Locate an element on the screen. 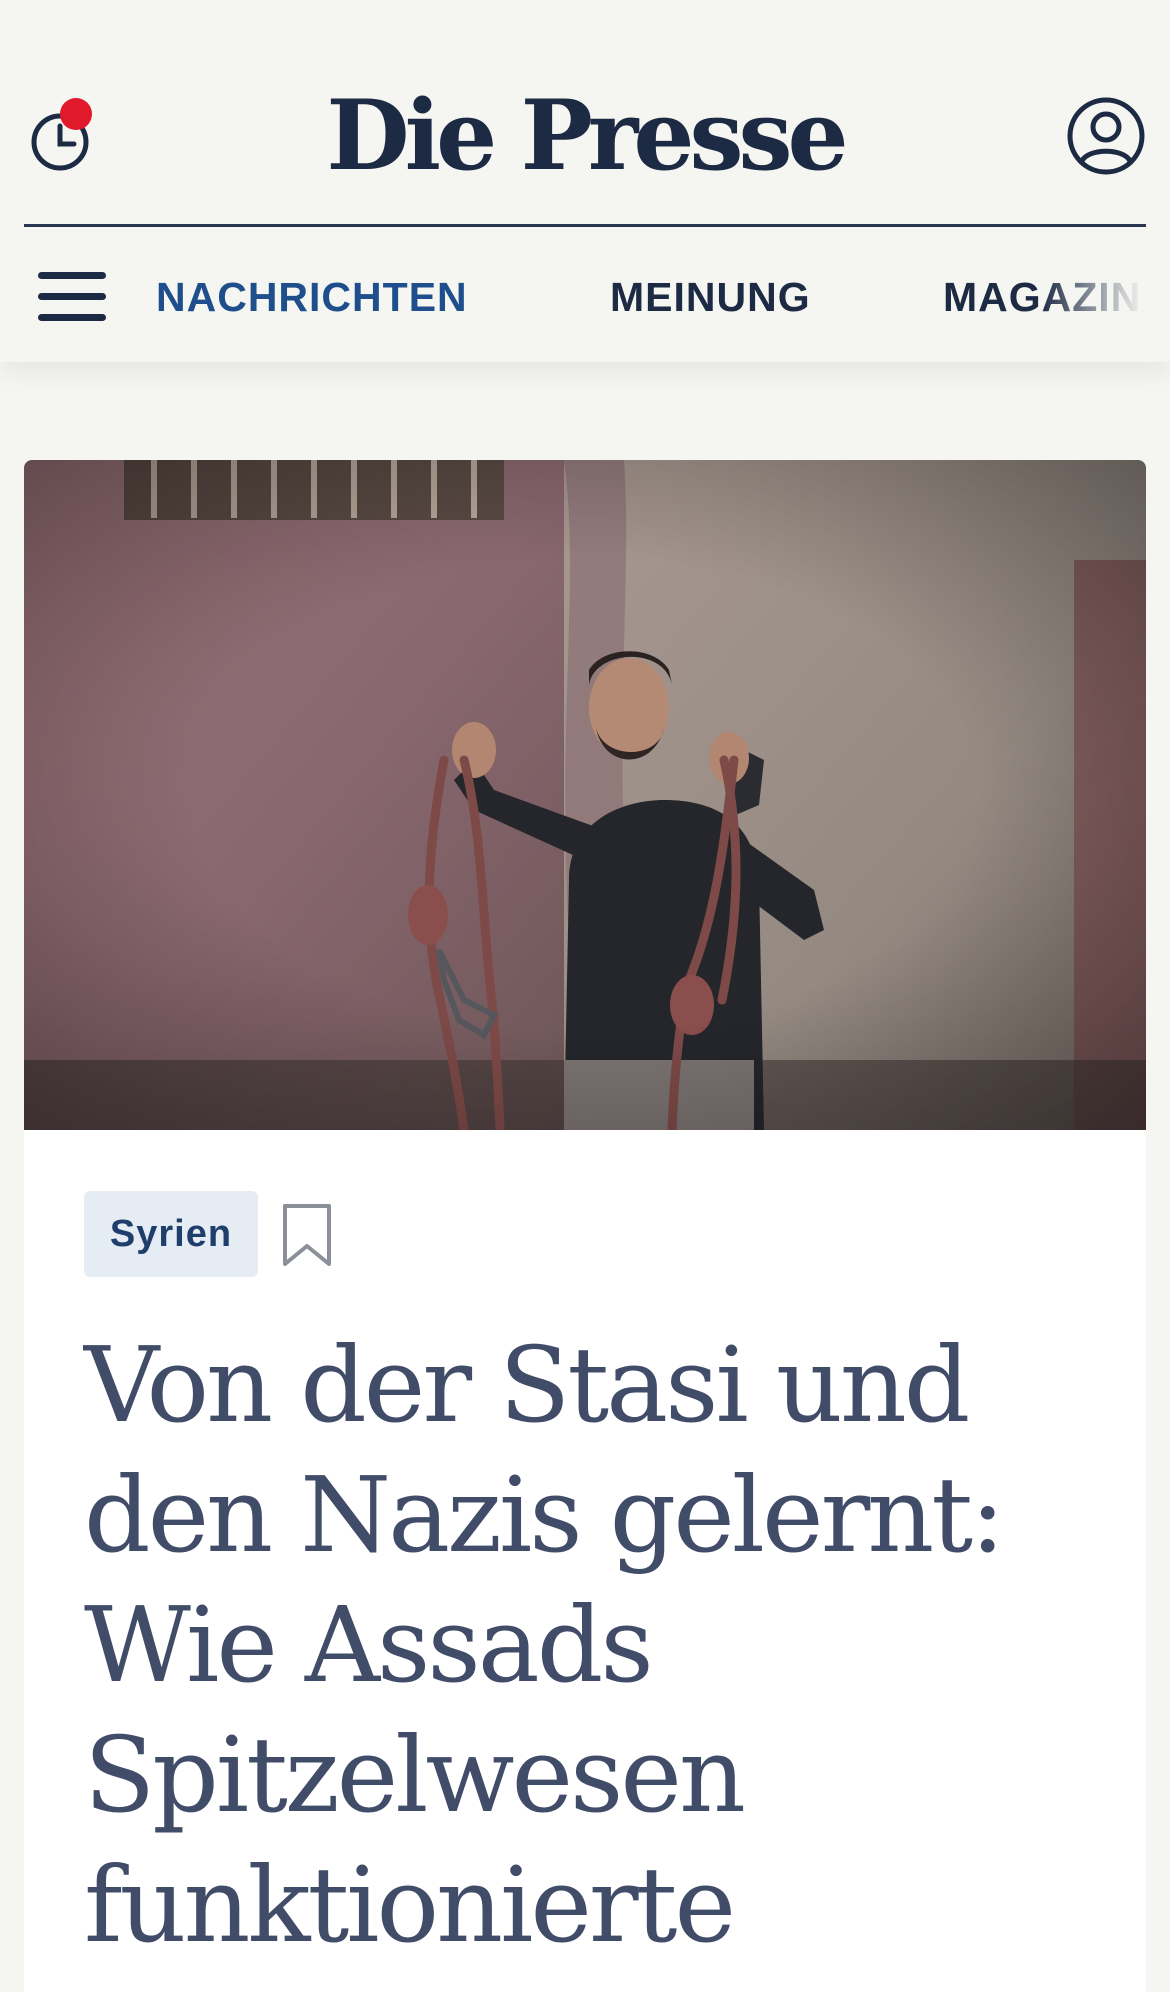  bookmark-button is located at coordinates (307, 1235).